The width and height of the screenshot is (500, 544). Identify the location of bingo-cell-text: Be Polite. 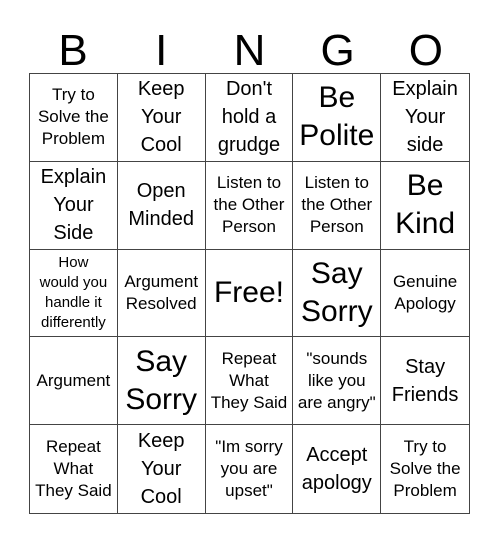
(337, 117).